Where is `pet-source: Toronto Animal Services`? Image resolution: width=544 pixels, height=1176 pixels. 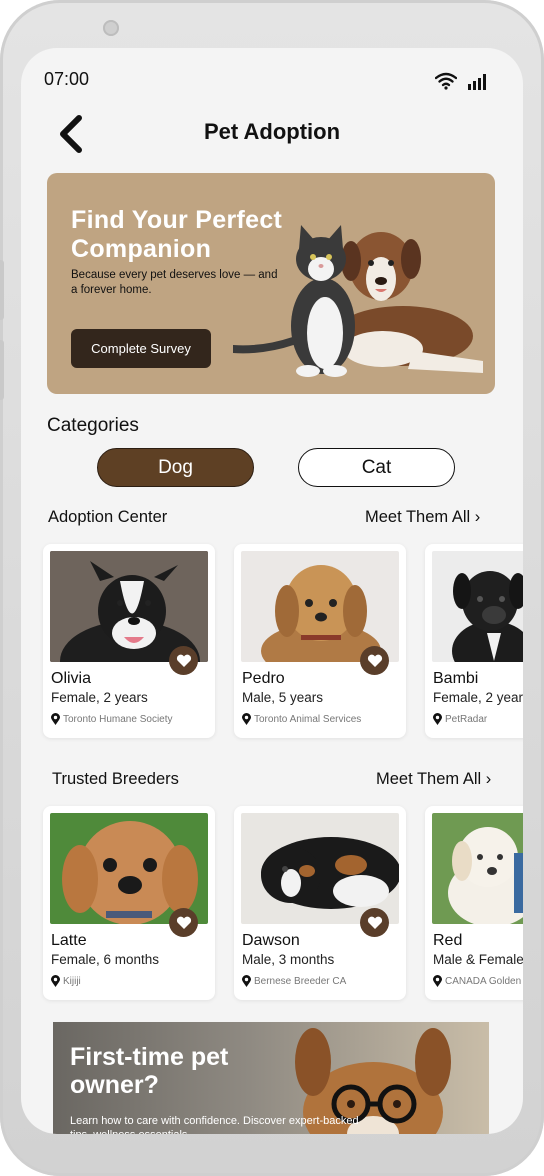
pet-source: Toronto Animal Services is located at coordinates (301, 719).